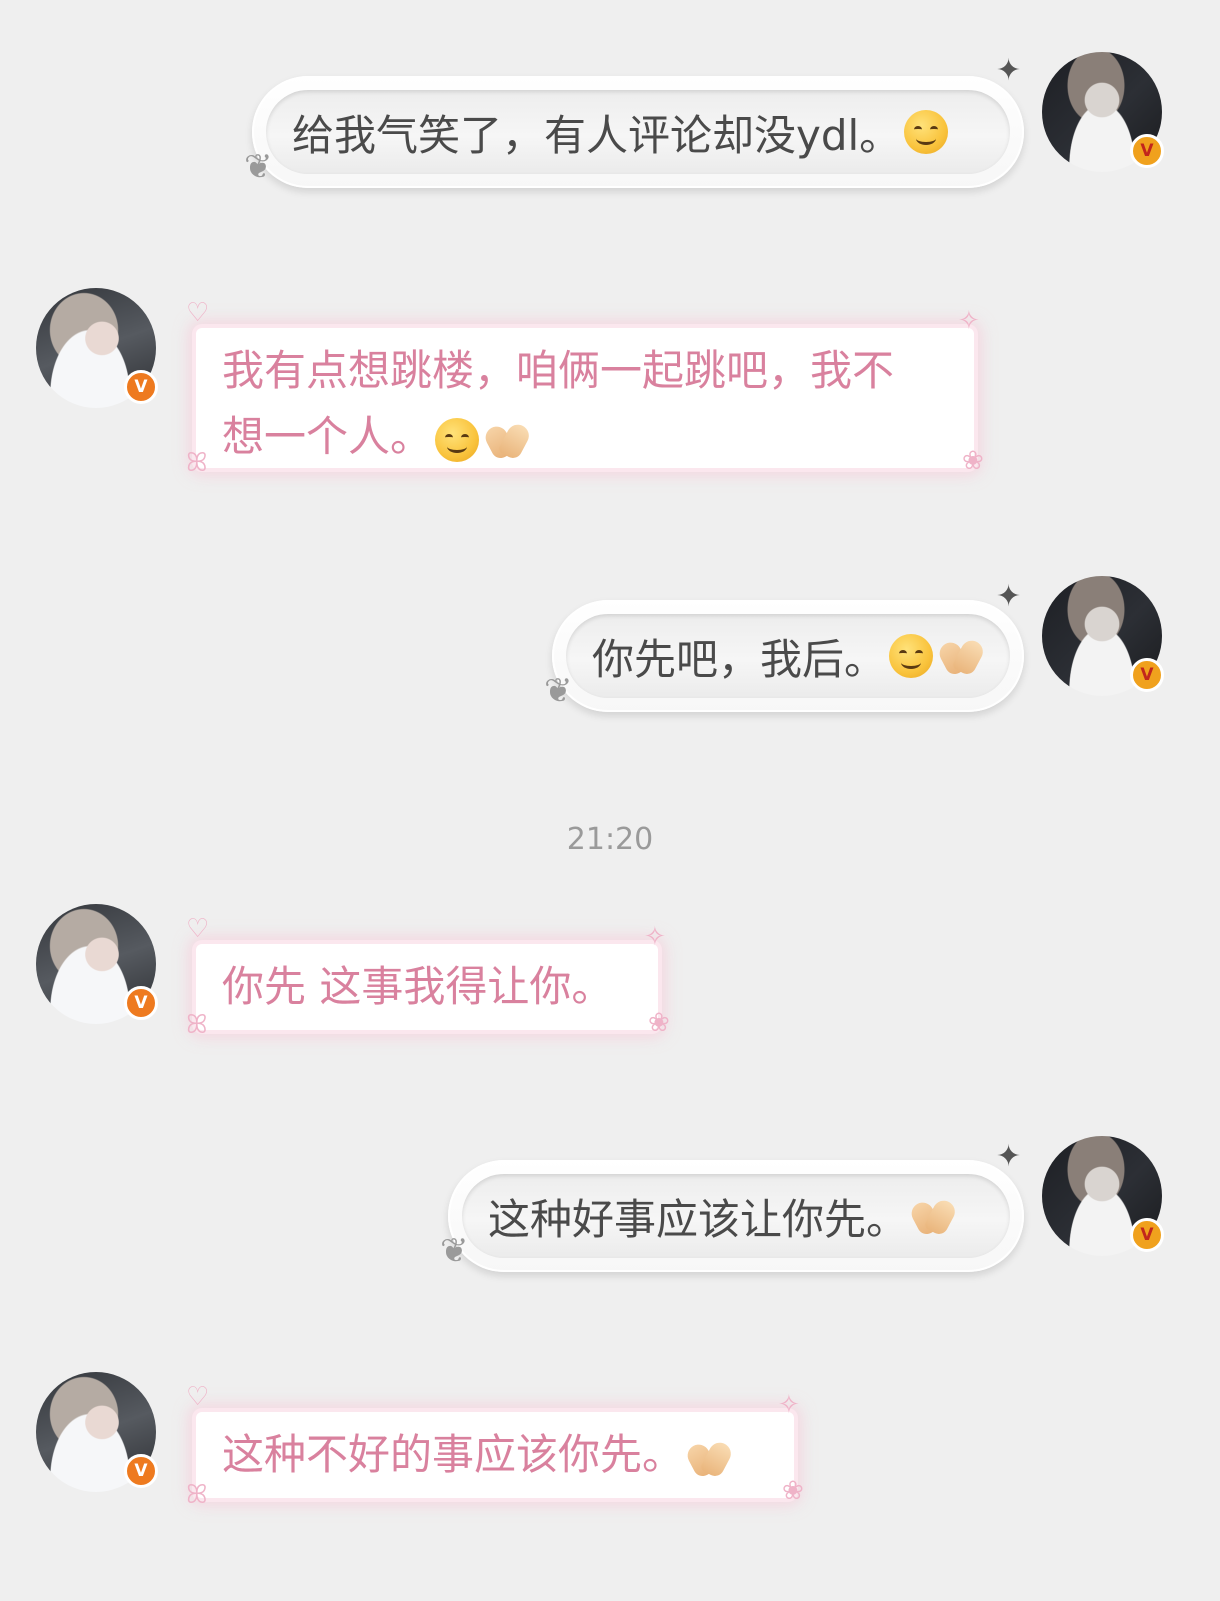  What do you see at coordinates (418, 986) in the screenshot?
I see `message-text: 你先 这事我得让你。` at bounding box center [418, 986].